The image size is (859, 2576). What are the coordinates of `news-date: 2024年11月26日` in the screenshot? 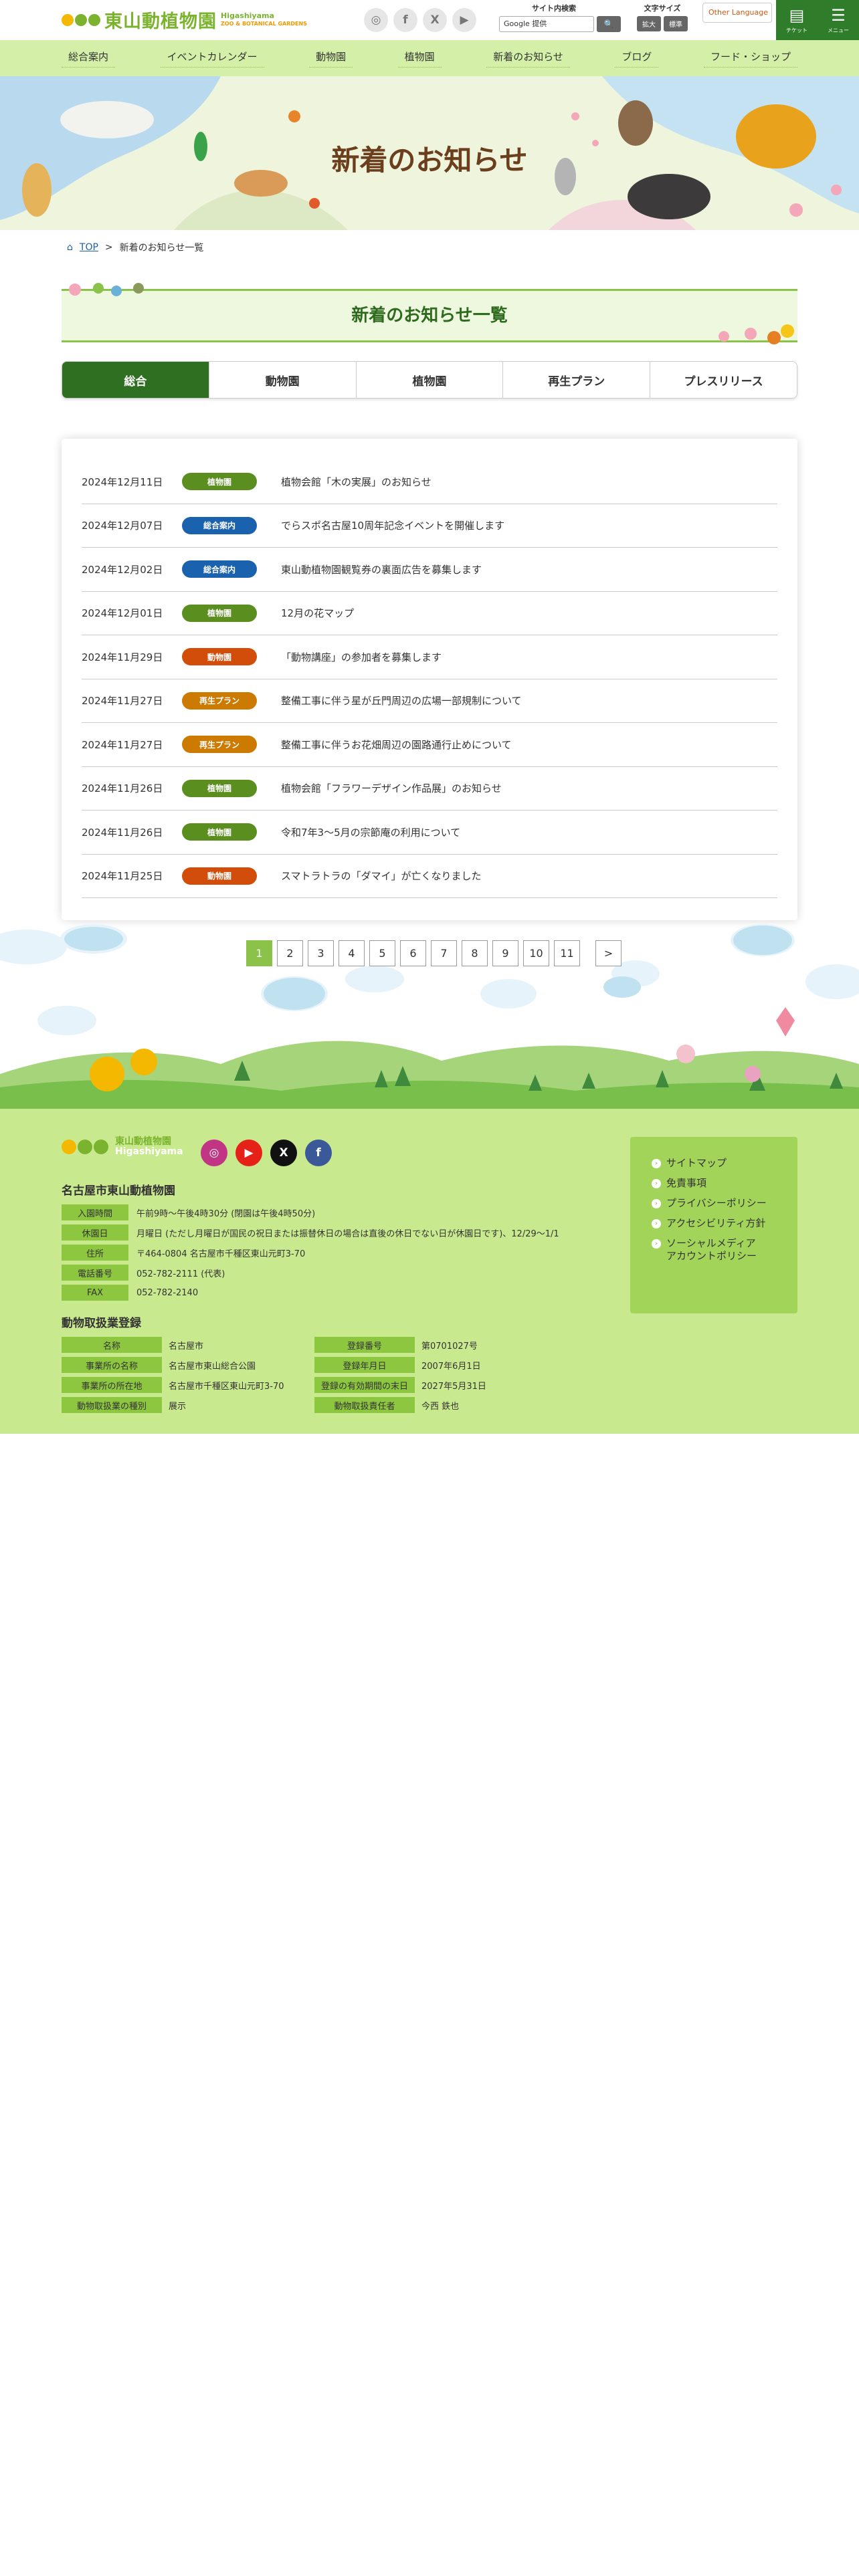 It's located at (122, 789).